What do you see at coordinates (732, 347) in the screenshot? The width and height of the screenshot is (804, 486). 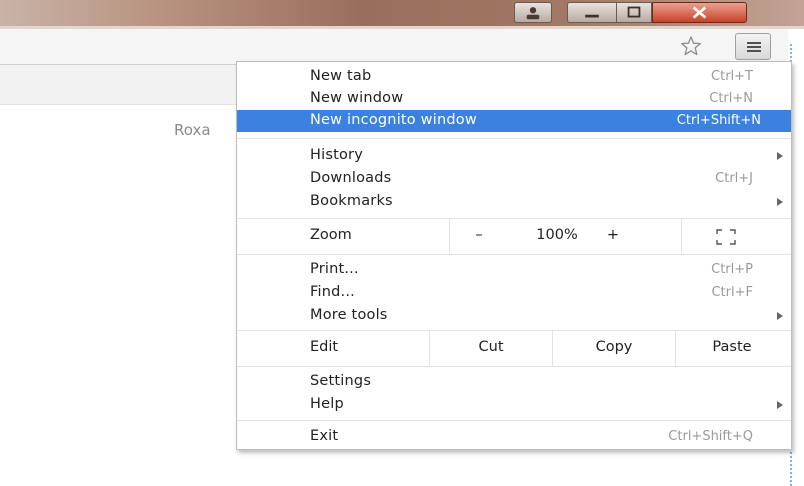 I see `paste-button: Paste` at bounding box center [732, 347].